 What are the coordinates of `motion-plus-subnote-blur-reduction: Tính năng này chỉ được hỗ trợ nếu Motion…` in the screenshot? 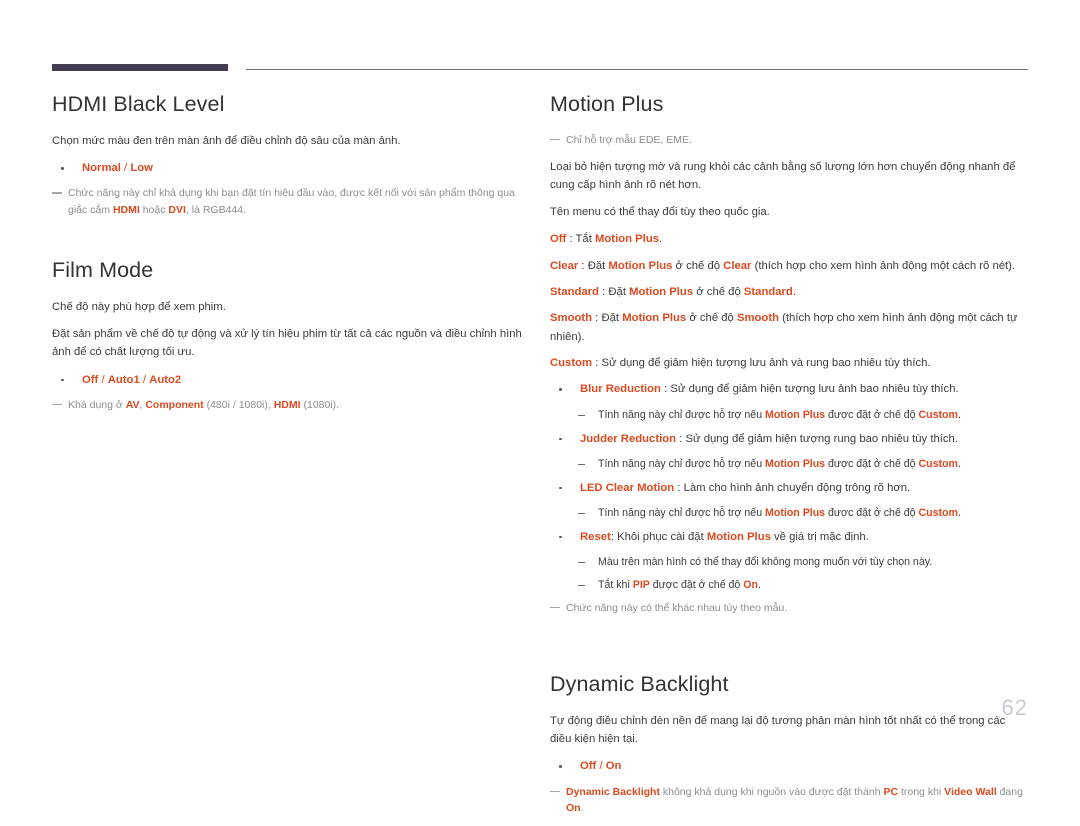 It's located at (787, 415).